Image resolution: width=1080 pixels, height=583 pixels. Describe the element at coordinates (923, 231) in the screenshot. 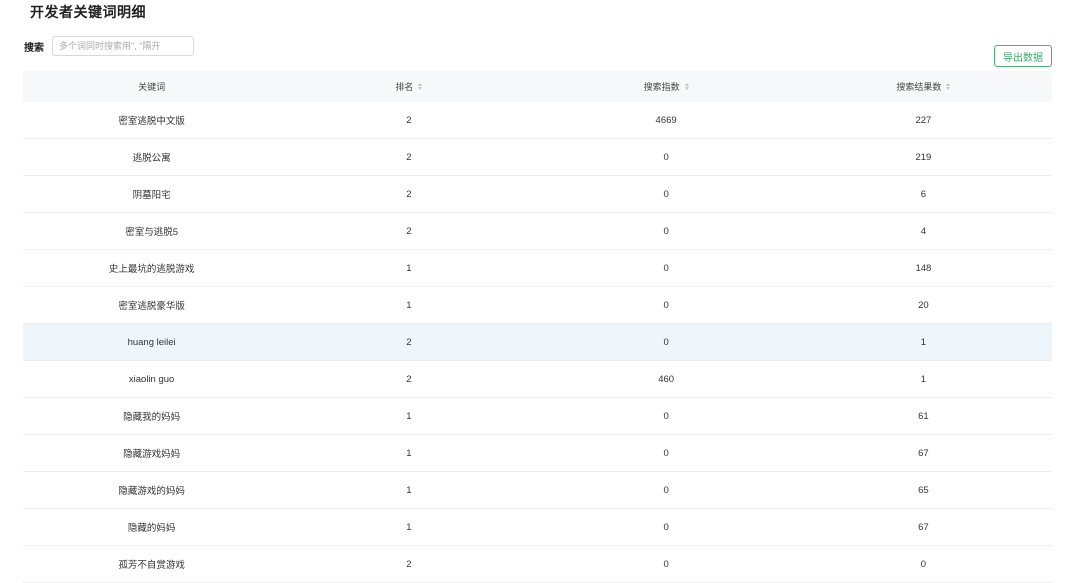

I see `table-cell: 4` at that location.